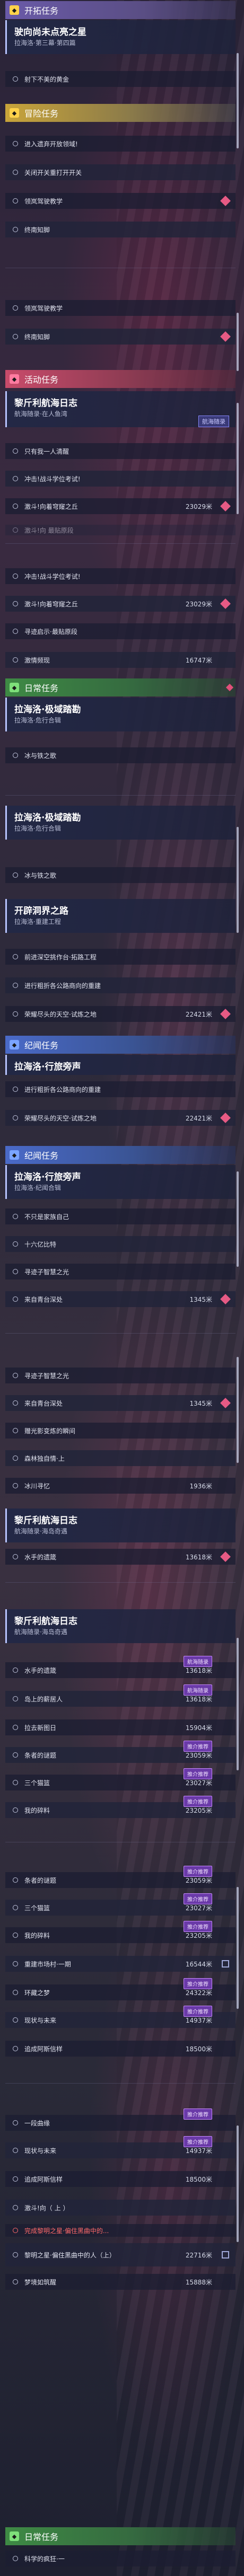 The image size is (244, 2576). Describe the element at coordinates (121, 1244) in the screenshot. I see `objective-row: 十六亿比特` at that location.